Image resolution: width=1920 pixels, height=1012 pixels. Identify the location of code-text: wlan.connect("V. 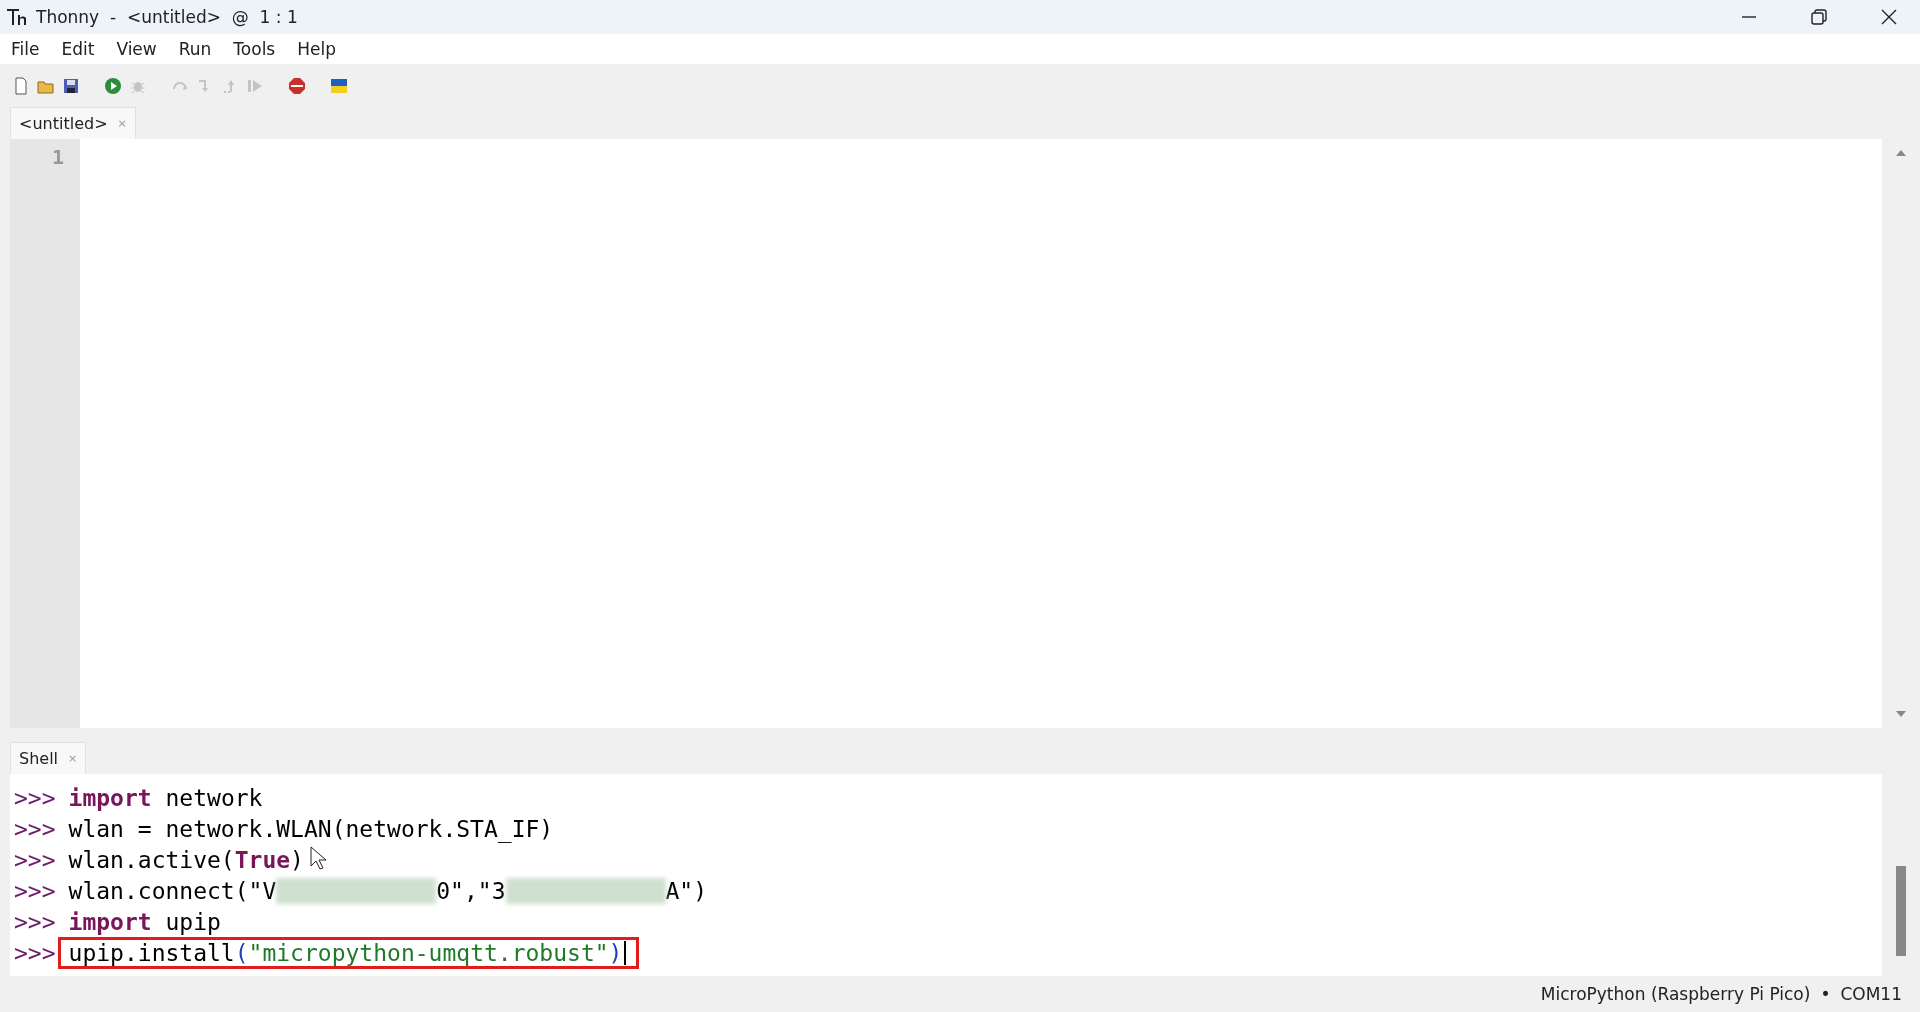
(172, 890).